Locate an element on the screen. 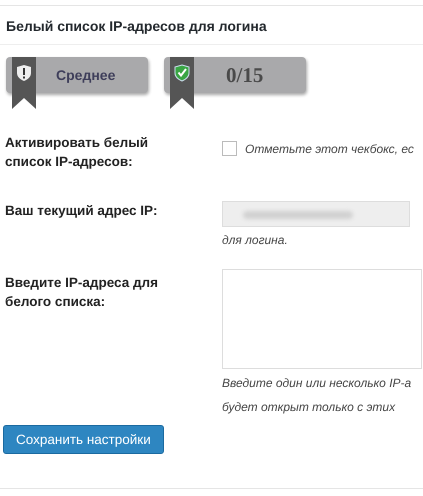 The width and height of the screenshot is (423, 496). save-button: Сохранить настройки is located at coordinates (83, 439).